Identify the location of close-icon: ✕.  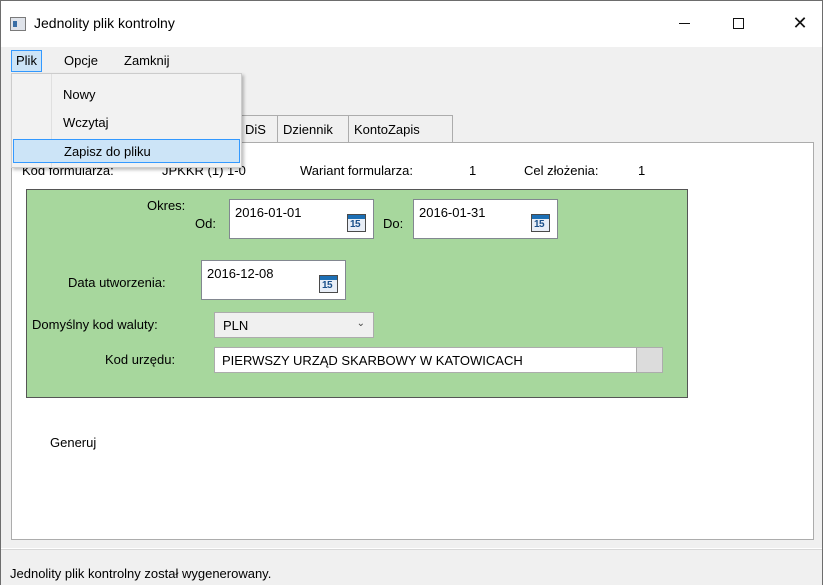
(800, 23).